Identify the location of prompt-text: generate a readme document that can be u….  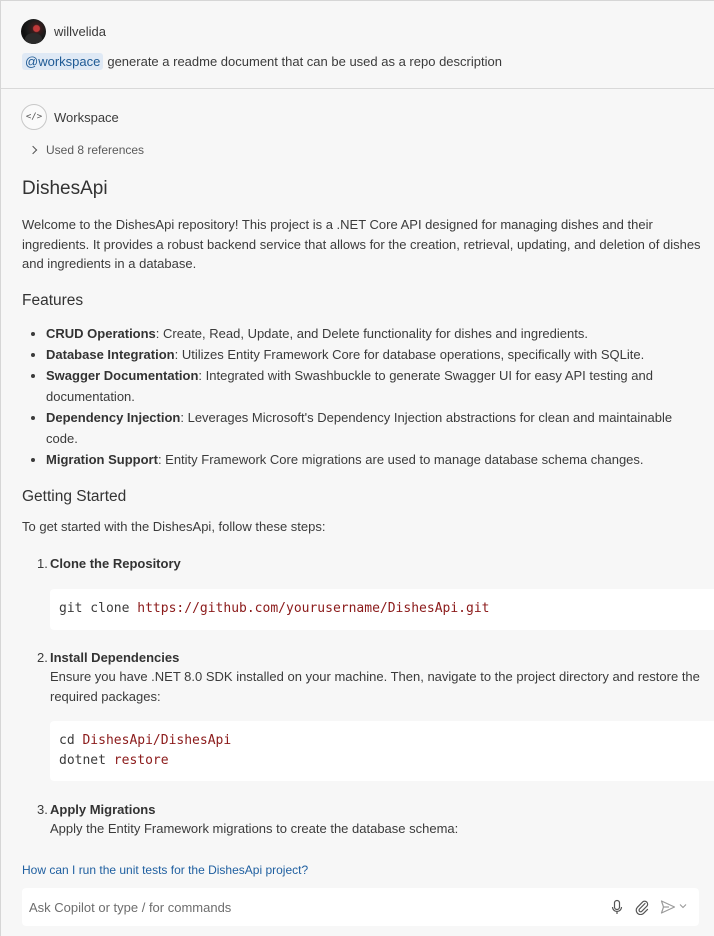
(304, 61).